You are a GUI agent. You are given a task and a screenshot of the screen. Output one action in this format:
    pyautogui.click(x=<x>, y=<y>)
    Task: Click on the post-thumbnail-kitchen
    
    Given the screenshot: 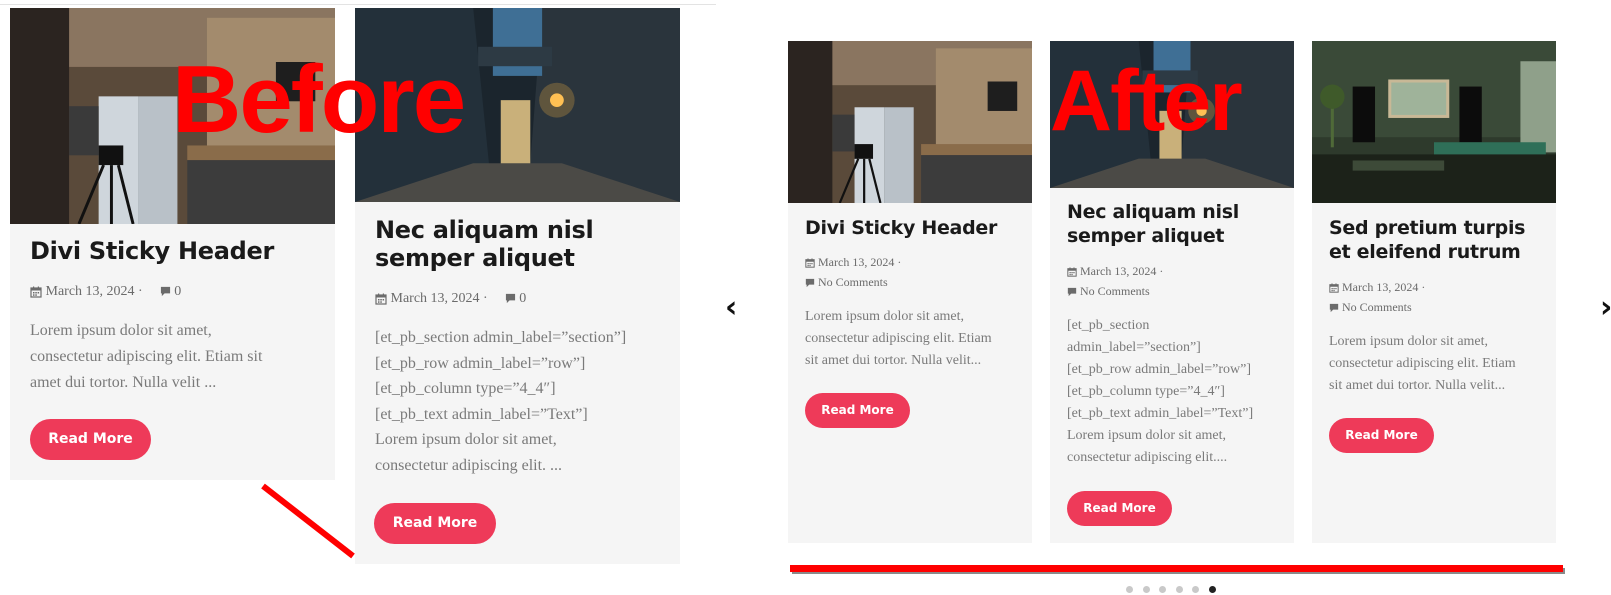 What is the action you would take?
    pyautogui.click(x=910, y=122)
    